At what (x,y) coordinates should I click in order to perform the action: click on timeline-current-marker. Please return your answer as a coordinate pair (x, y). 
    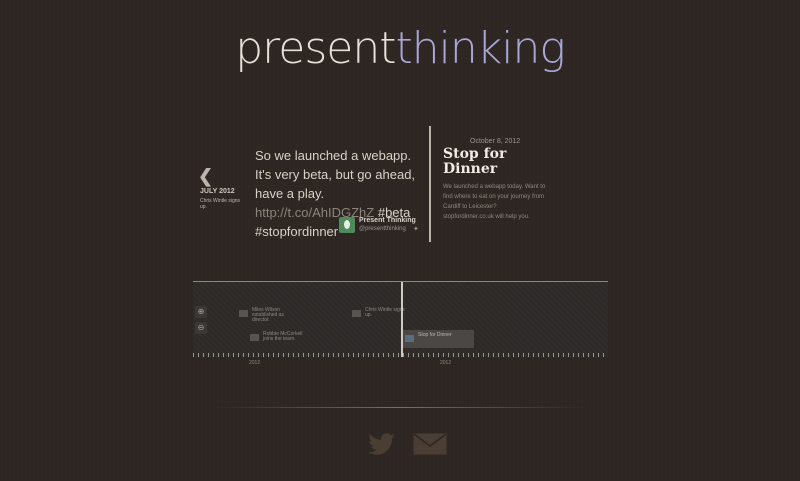
    Looking at the image, I should click on (402, 319).